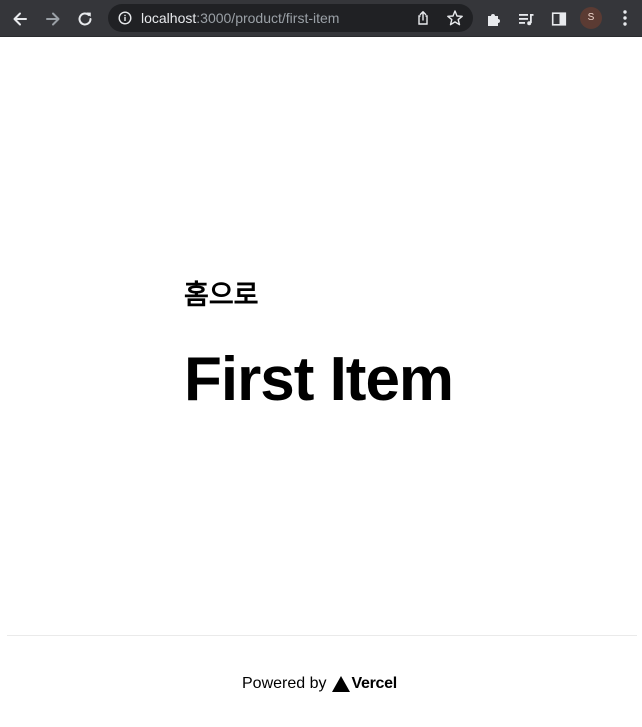 The width and height of the screenshot is (642, 727). Describe the element at coordinates (625, 18) in the screenshot. I see `kebab-menu-icon` at that location.